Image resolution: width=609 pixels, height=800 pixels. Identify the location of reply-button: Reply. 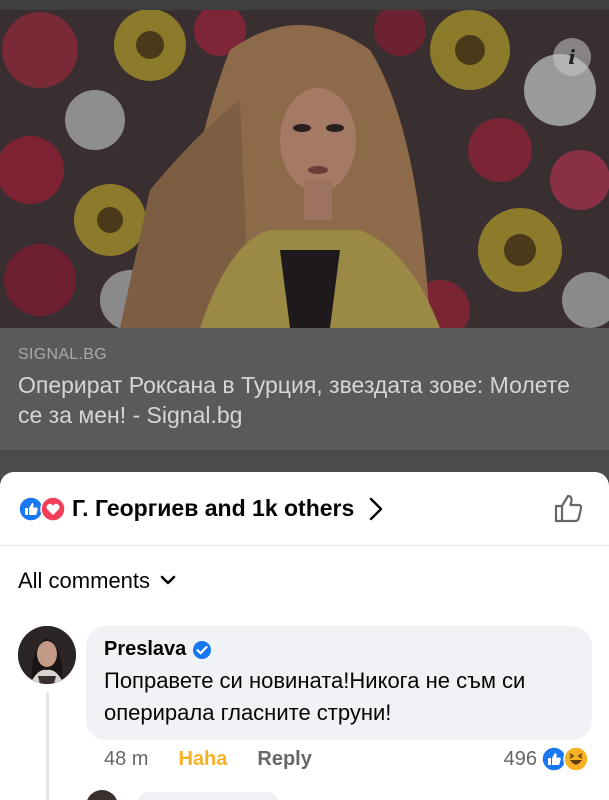
(284, 759).